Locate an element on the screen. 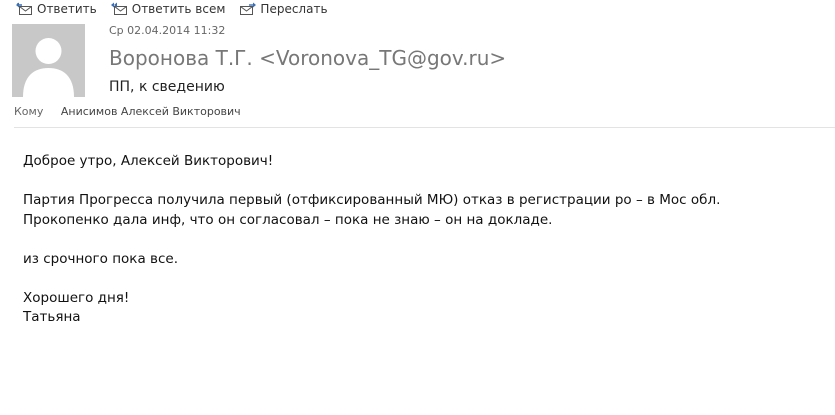  reply-button: Ответить is located at coordinates (56, 9).